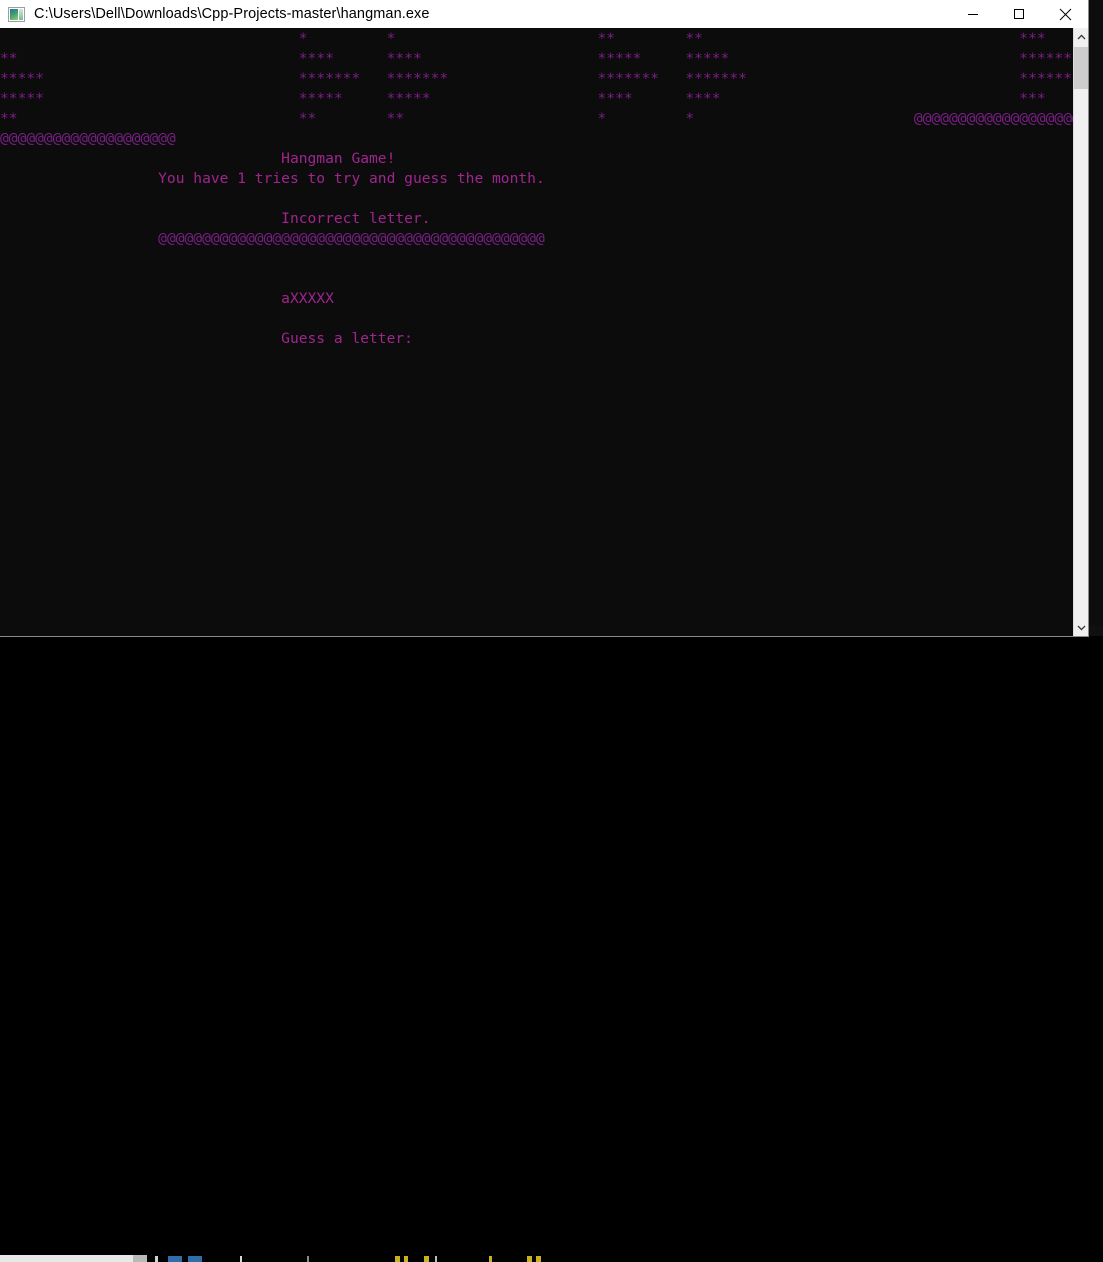 This screenshot has height=1262, width=1103. I want to click on close-button, so click(1065, 14).